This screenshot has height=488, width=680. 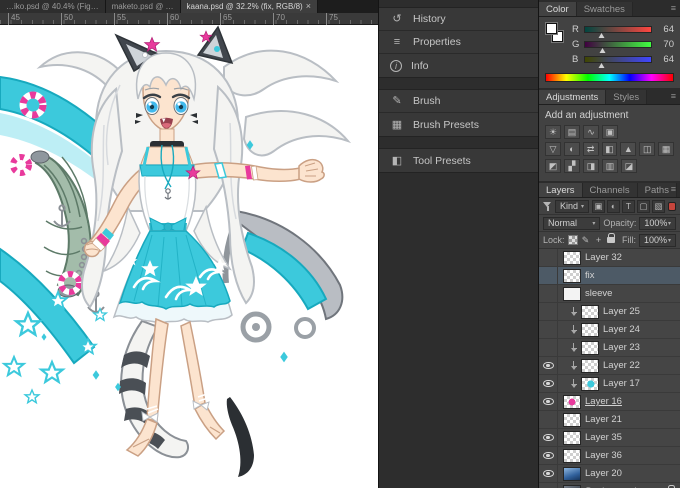 I want to click on layer-row: Background, so click(x=609, y=485).